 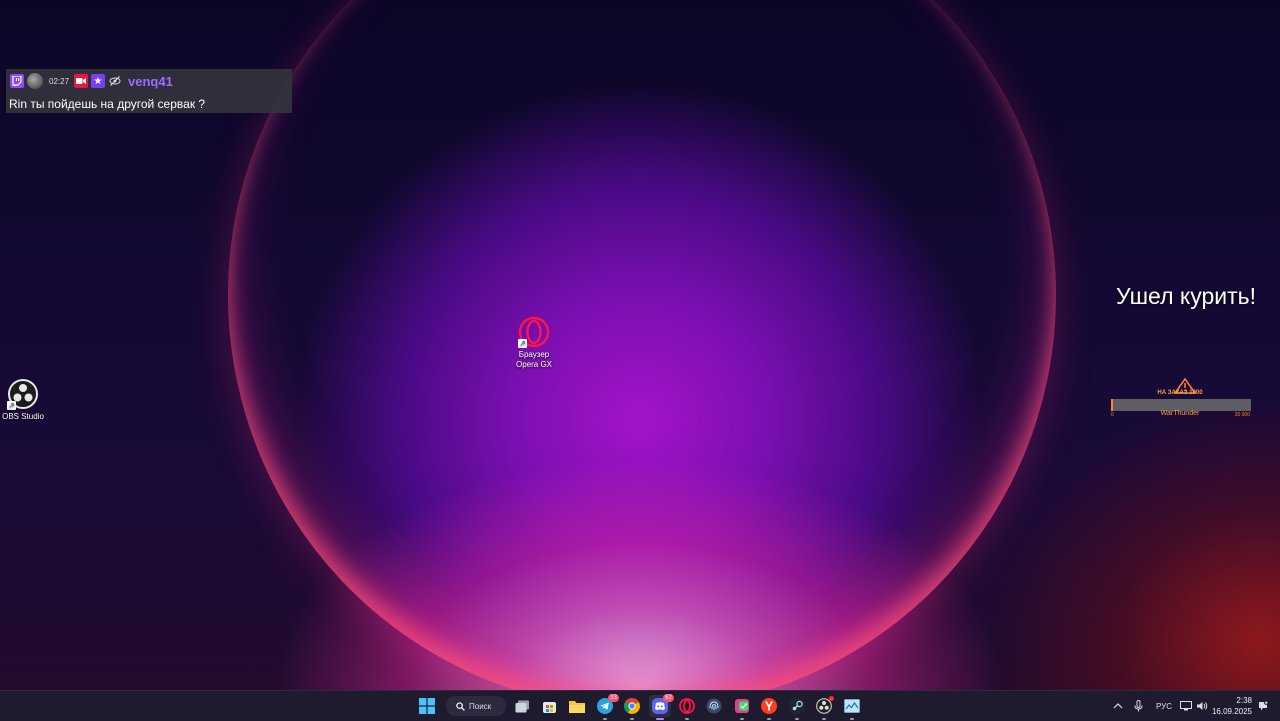 I want to click on goal-widget: НА ЗАКАЗ 1000 WarThunder 0 20 000, so click(x=1180, y=399).